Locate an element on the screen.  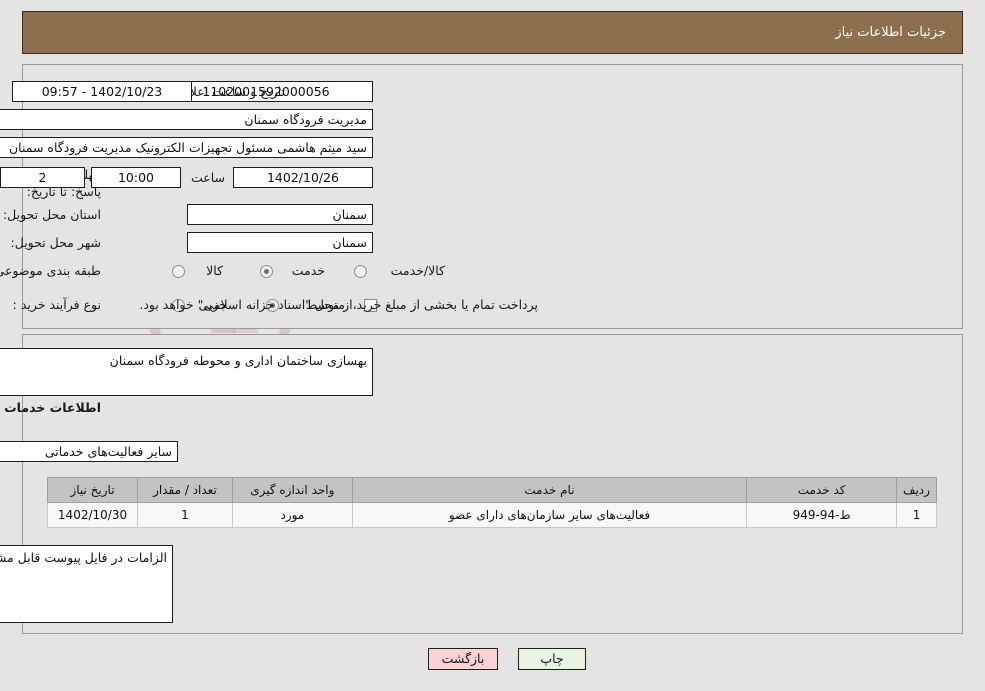
deadline-date-input is located at coordinates (303, 177).